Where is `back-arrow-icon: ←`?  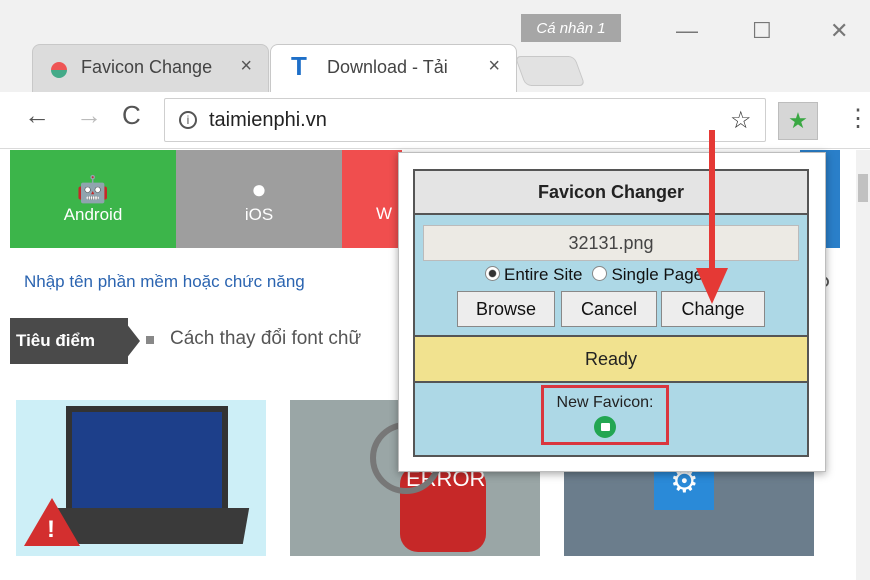
back-arrow-icon: ← is located at coordinates (37, 115).